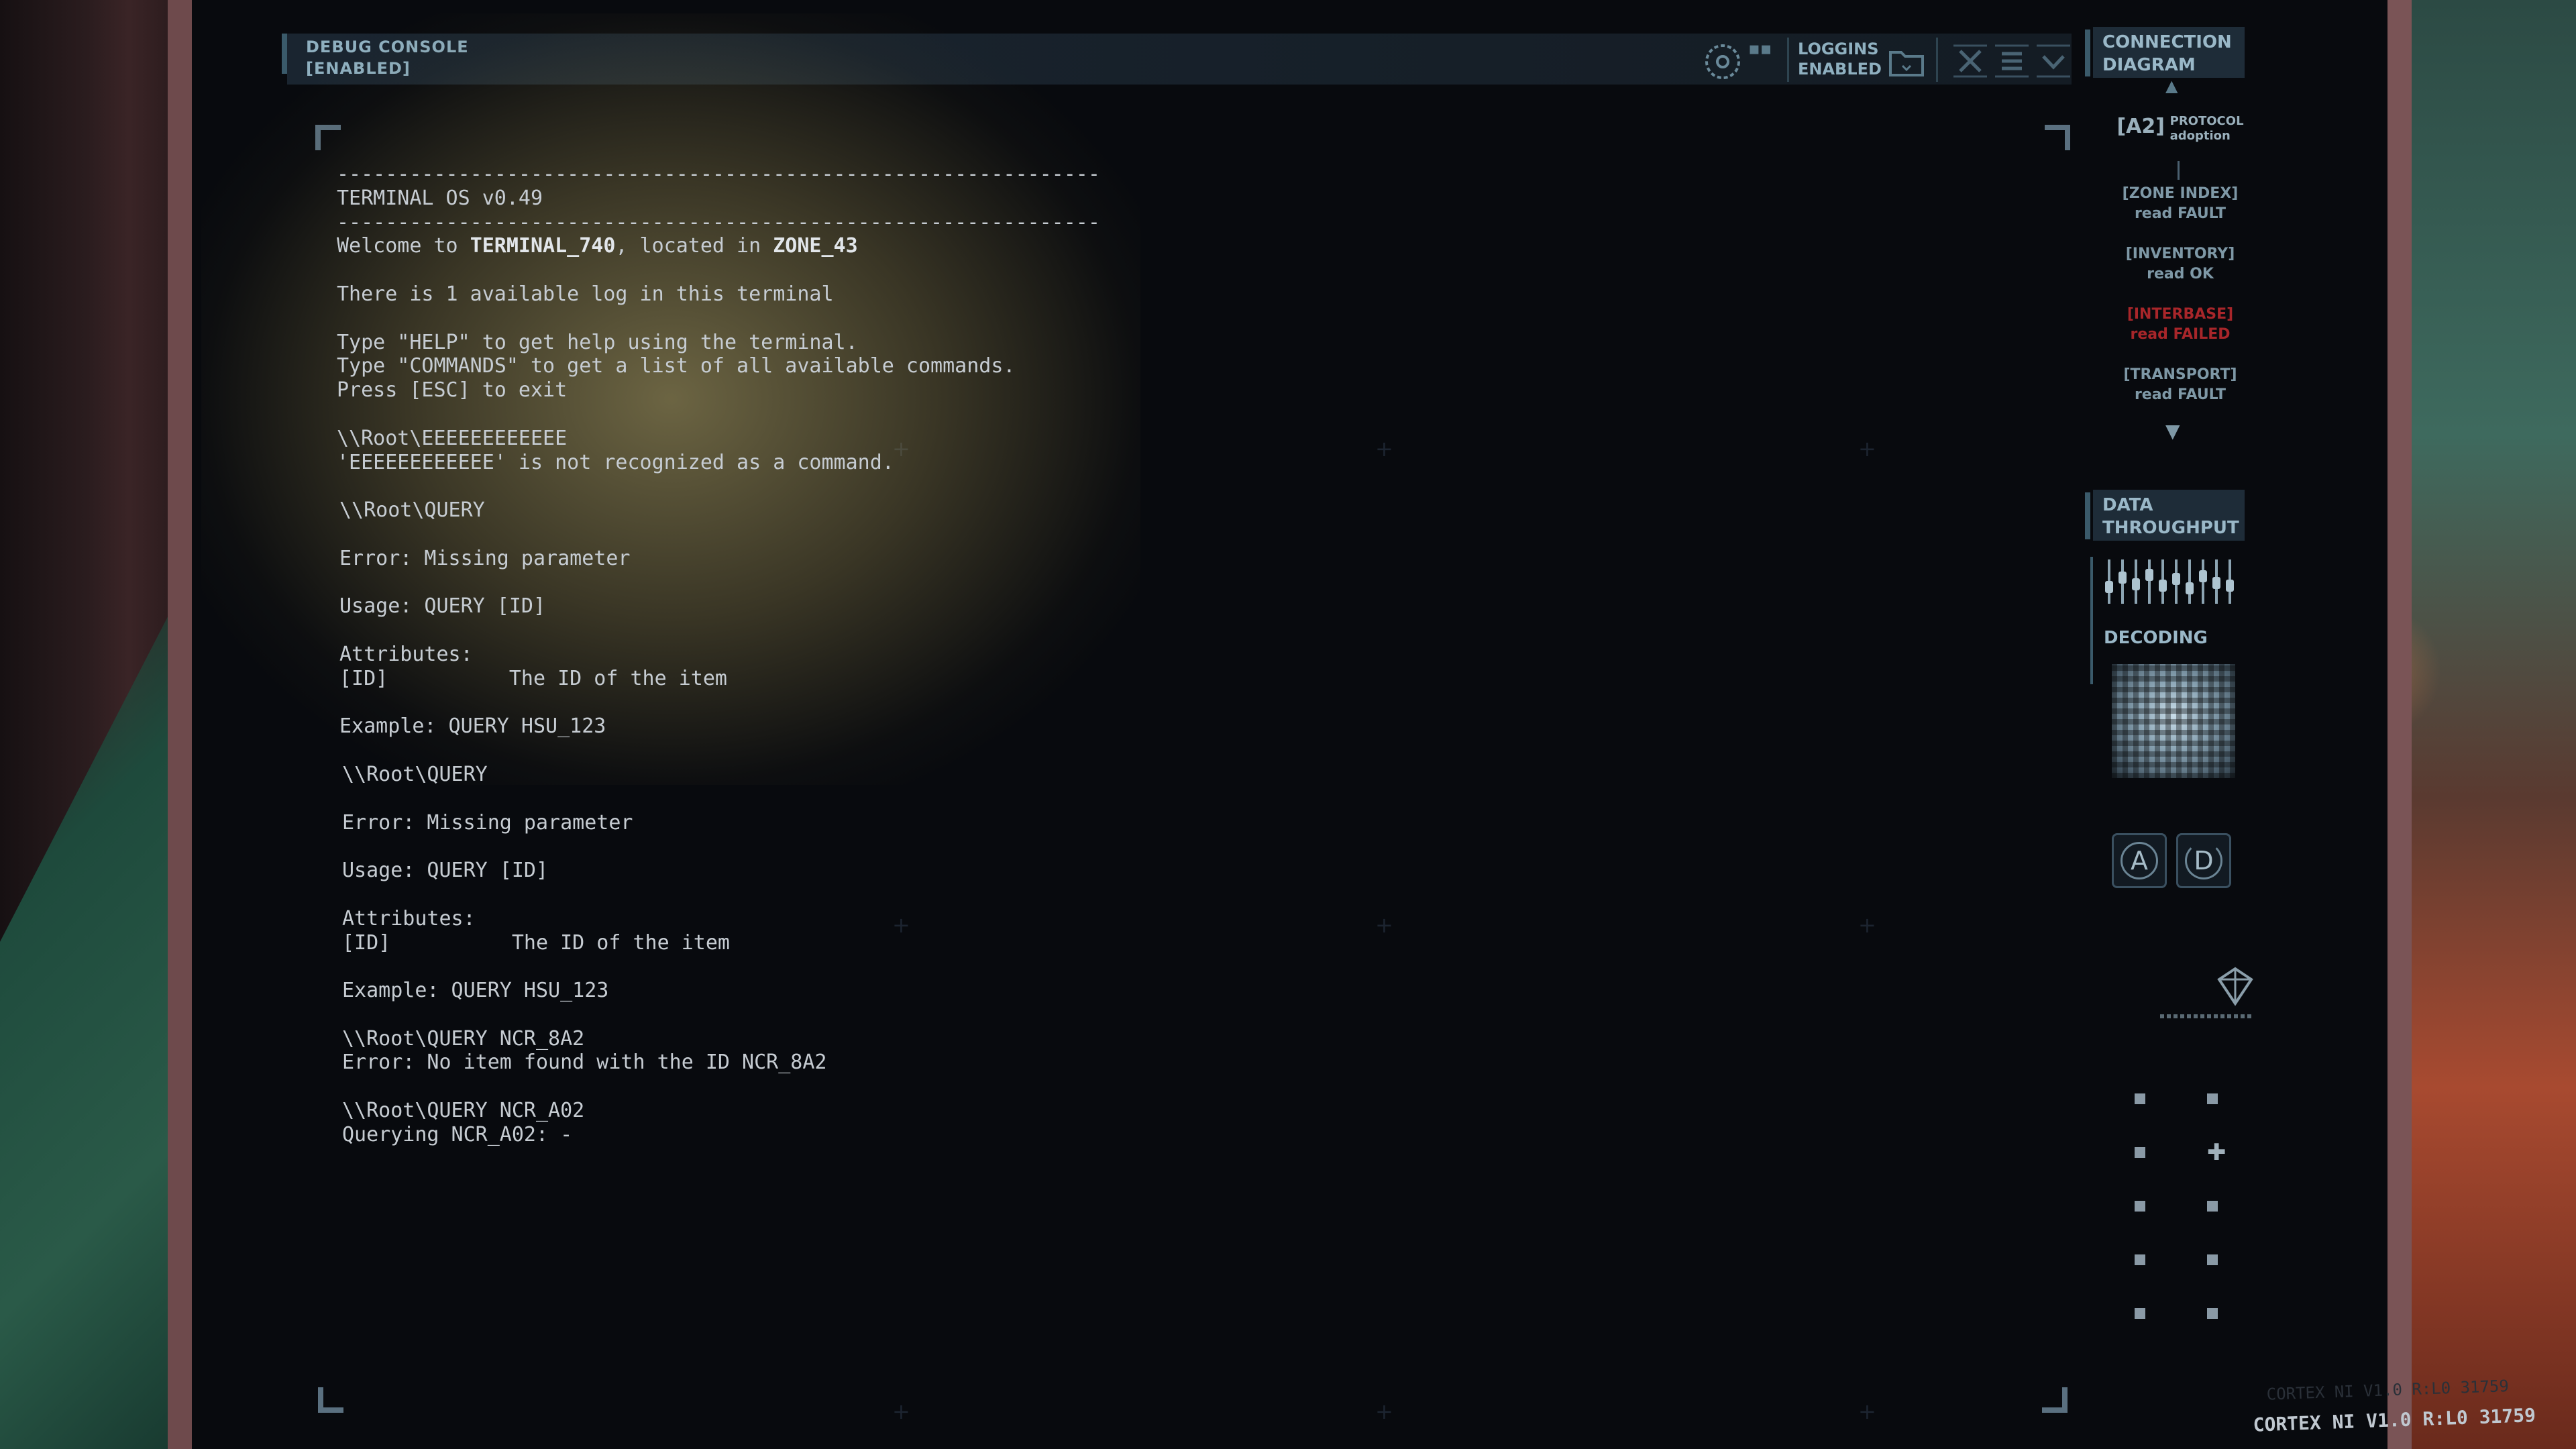 The image size is (2576, 1449). What do you see at coordinates (2235, 987) in the screenshot?
I see `emblem-icon` at bounding box center [2235, 987].